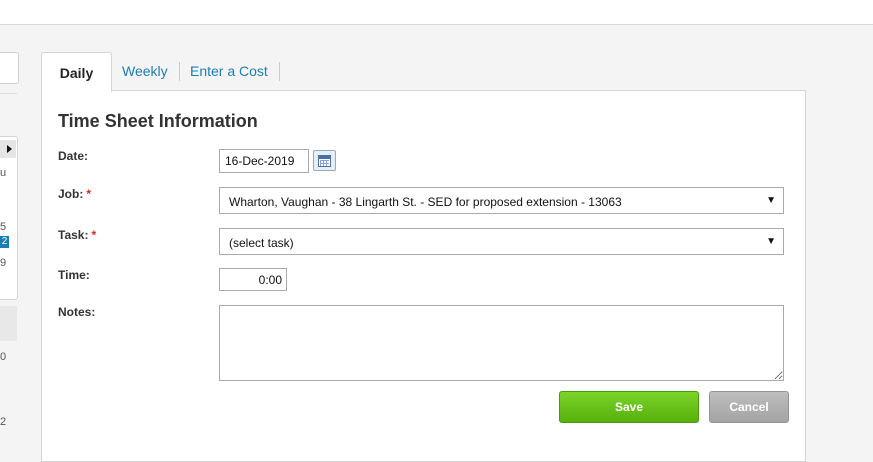  What do you see at coordinates (3, 227) in the screenshot?
I see `sidebar-text-fragment: 5` at bounding box center [3, 227].